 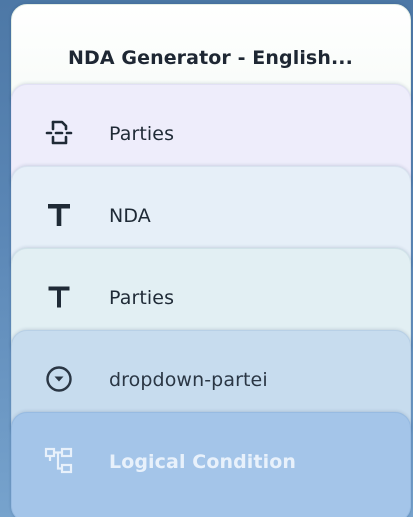 What do you see at coordinates (188, 380) in the screenshot?
I see `block-item-label: dropdown-partei` at bounding box center [188, 380].